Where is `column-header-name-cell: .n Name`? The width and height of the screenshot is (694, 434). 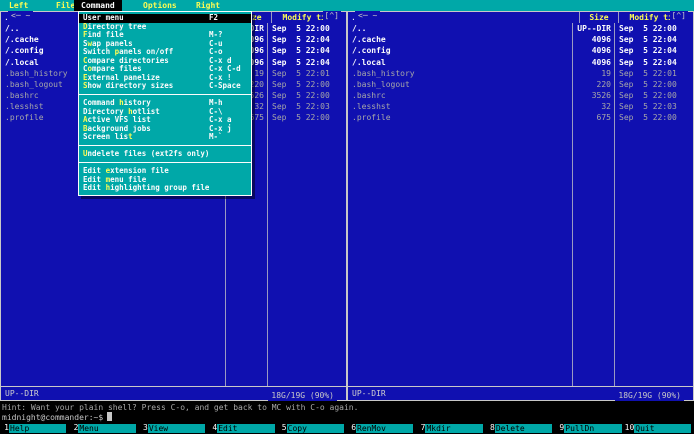 column-header-name-cell: .n Name is located at coordinates (463, 17).